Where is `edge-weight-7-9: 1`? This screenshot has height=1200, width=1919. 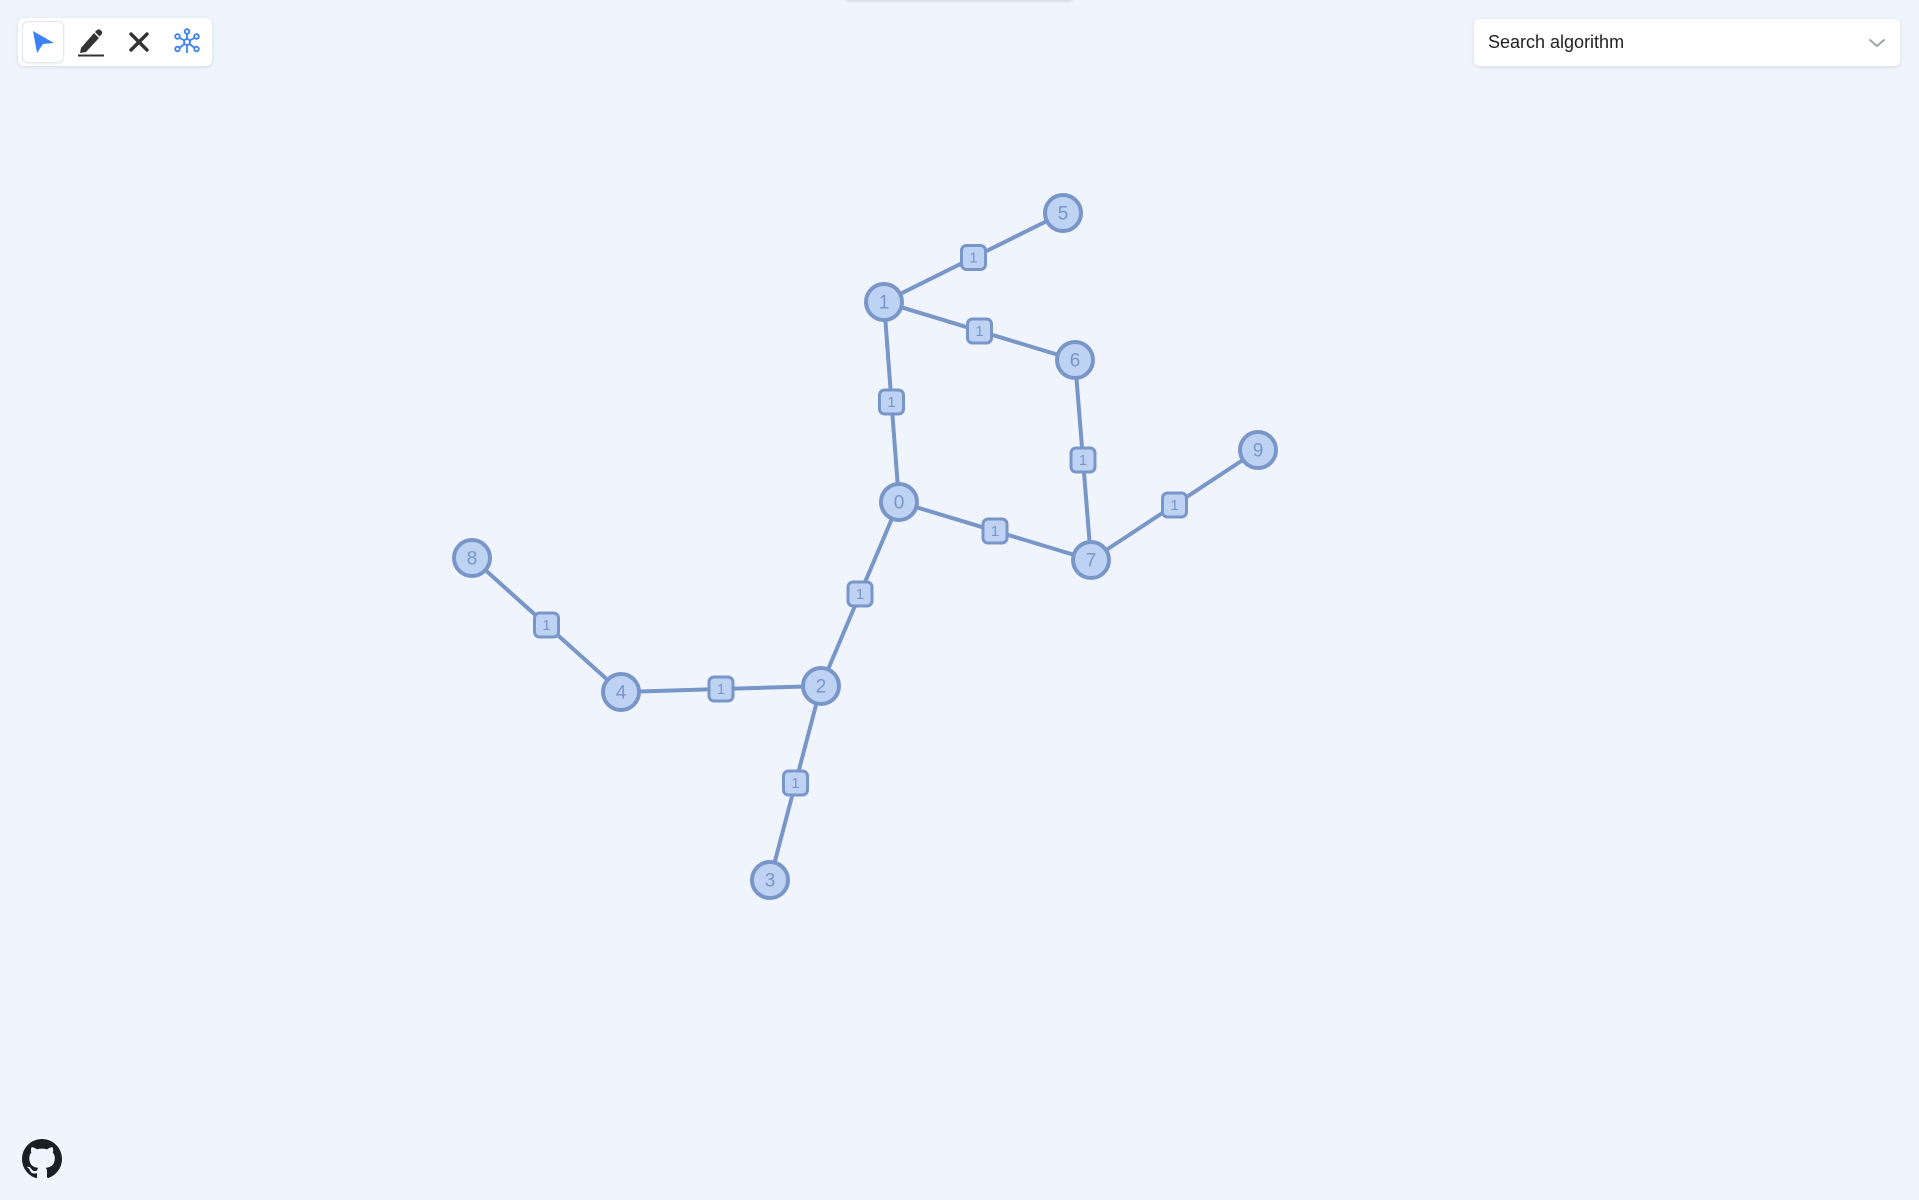
edge-weight-7-9: 1 is located at coordinates (1174, 505).